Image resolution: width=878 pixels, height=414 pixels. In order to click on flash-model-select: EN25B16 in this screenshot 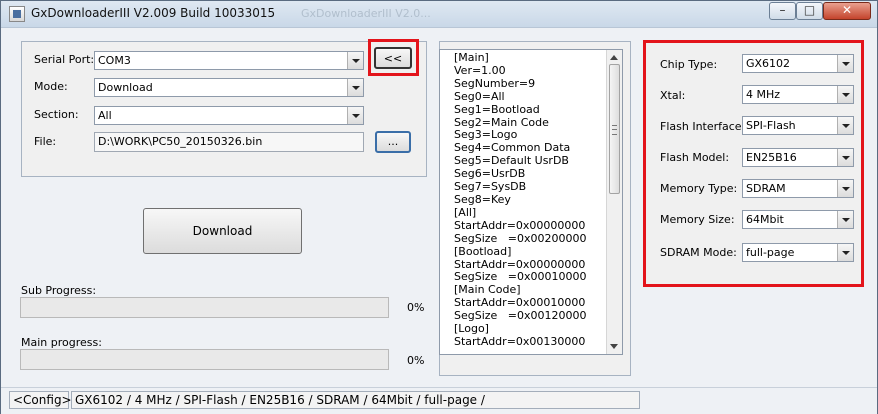, I will do `click(798, 157)`.